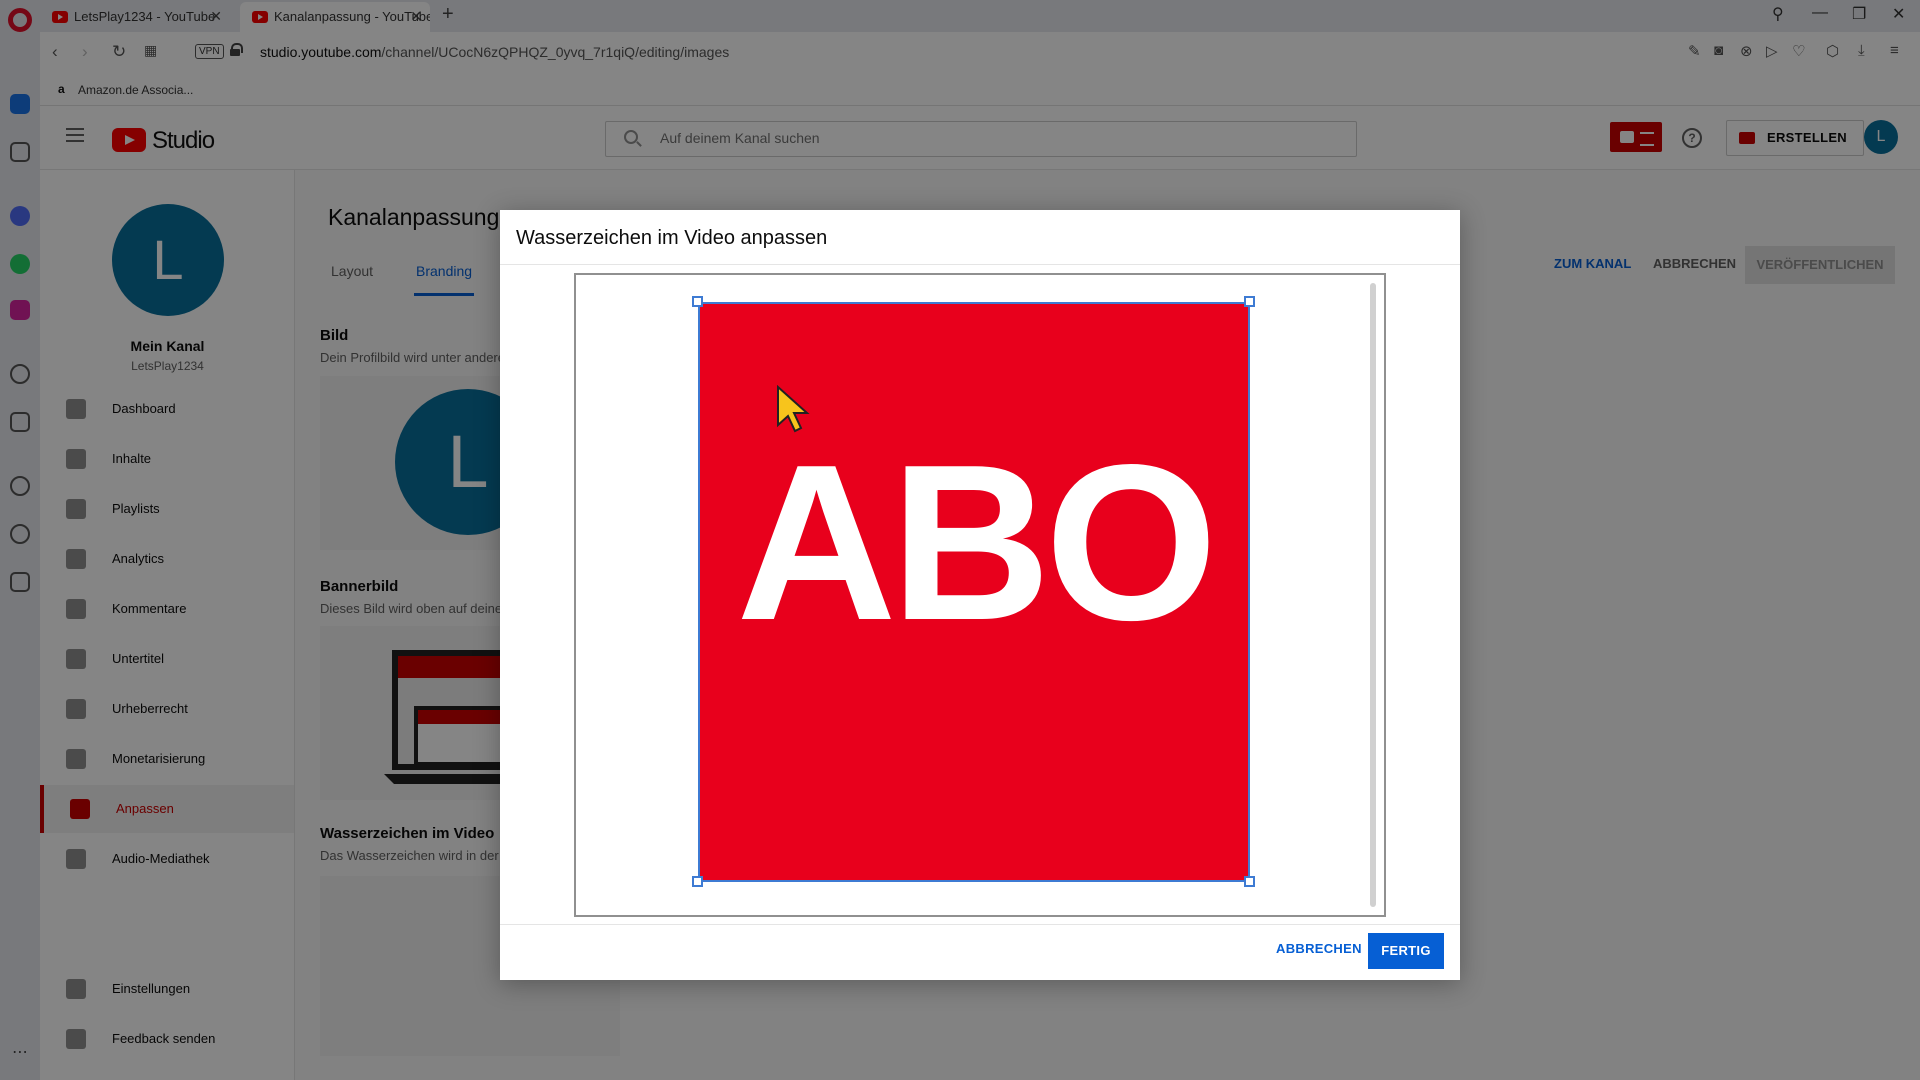 The width and height of the screenshot is (1920, 1080). Describe the element at coordinates (980, 924) in the screenshot. I see `dialog-divider-bottom` at that location.